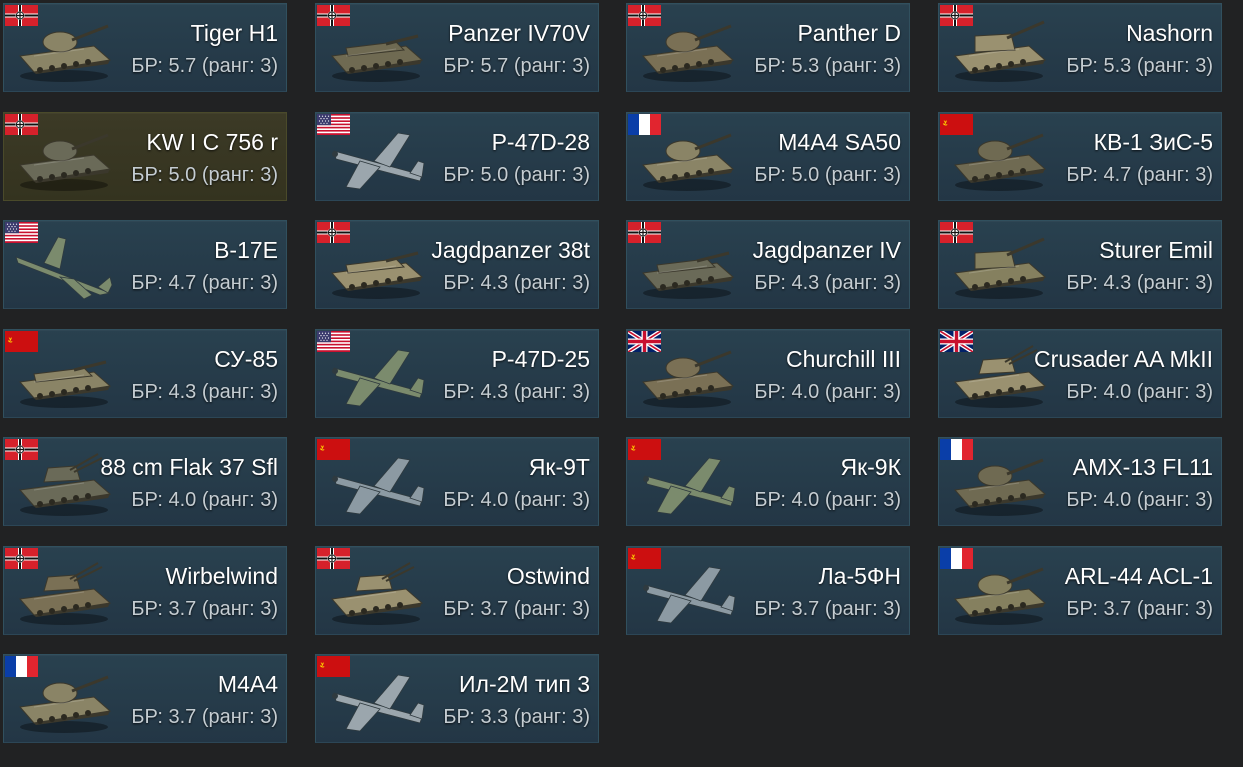 This screenshot has width=1243, height=767. What do you see at coordinates (768, 481) in the screenshot?
I see `vehicle-card: Як-9К БР: 4.0 (ранг: 3)` at bounding box center [768, 481].